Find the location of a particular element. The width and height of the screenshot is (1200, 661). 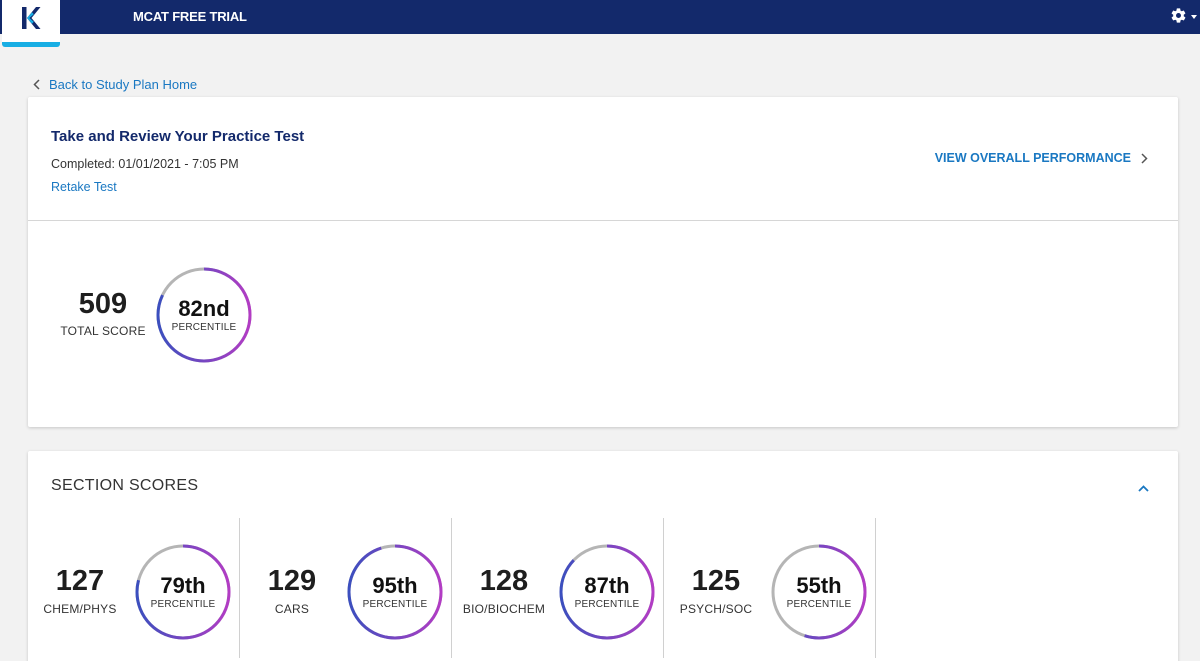

total-percentile-ring: 82nd PERCENTILE is located at coordinates (204, 315).